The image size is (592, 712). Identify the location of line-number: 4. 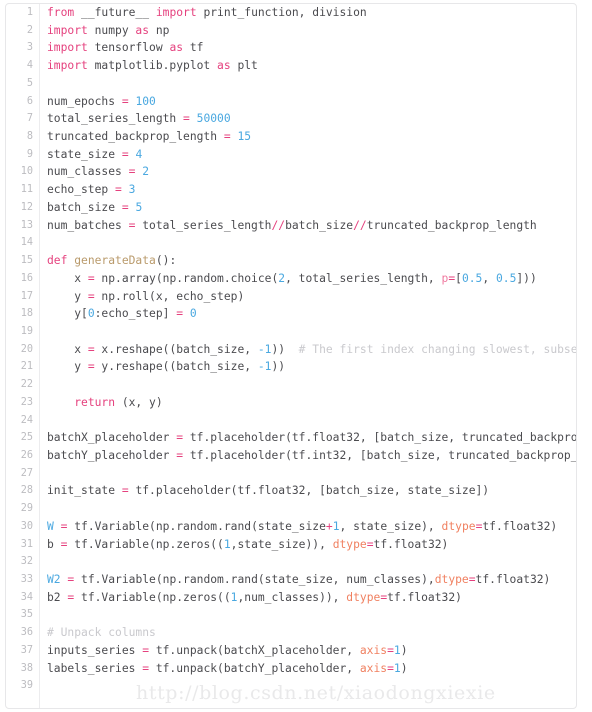
(29, 66).